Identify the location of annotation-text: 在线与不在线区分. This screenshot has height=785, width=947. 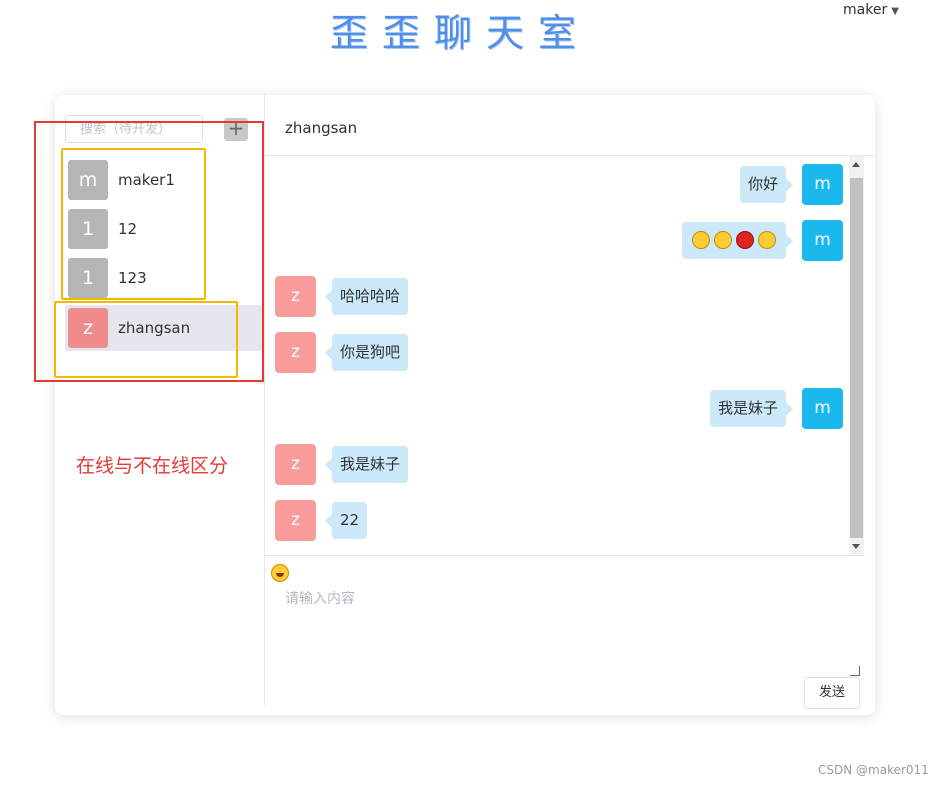
(152, 466).